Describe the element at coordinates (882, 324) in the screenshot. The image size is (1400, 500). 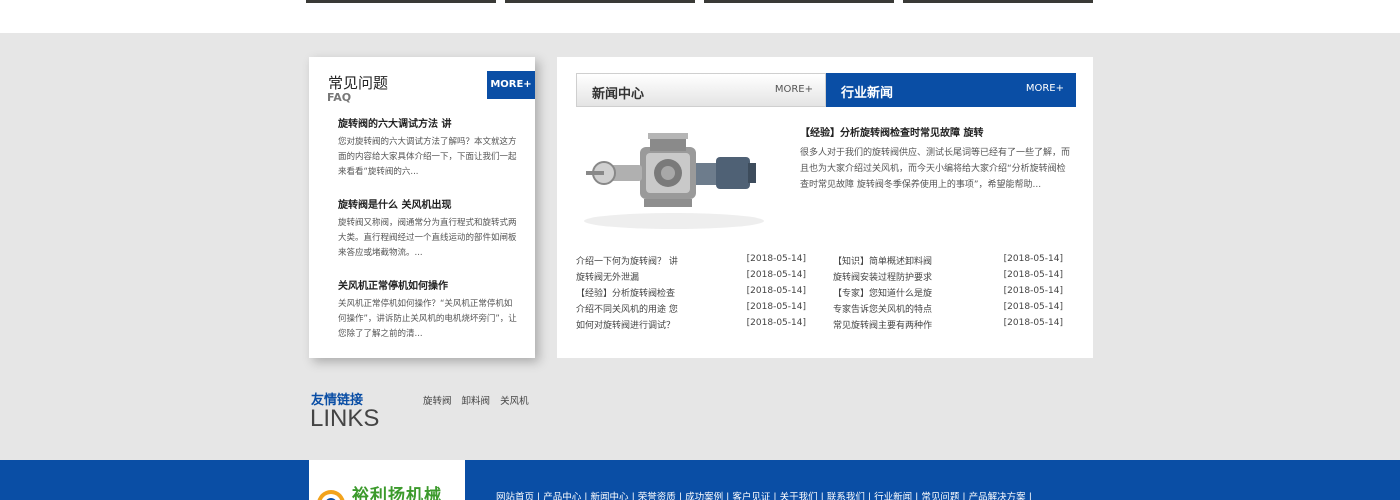
I see `news-item-title: 常见旋转阀主要有两种作` at that location.